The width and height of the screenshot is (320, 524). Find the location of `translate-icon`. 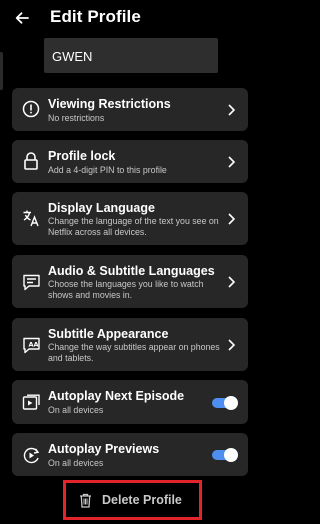

translate-icon is located at coordinates (31, 218).